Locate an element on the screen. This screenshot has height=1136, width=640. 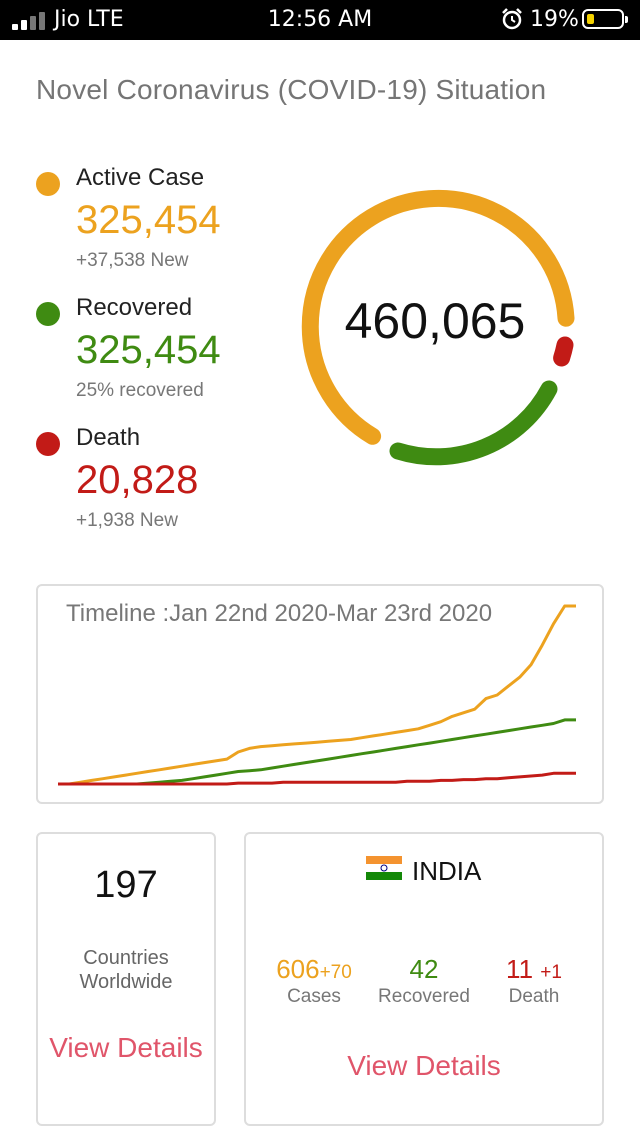
recovered-value: 325,454 is located at coordinates (148, 350).